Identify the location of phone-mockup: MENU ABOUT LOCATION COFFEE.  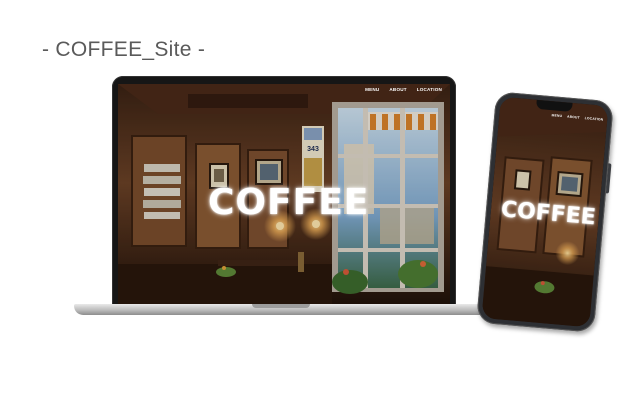
(545, 212).